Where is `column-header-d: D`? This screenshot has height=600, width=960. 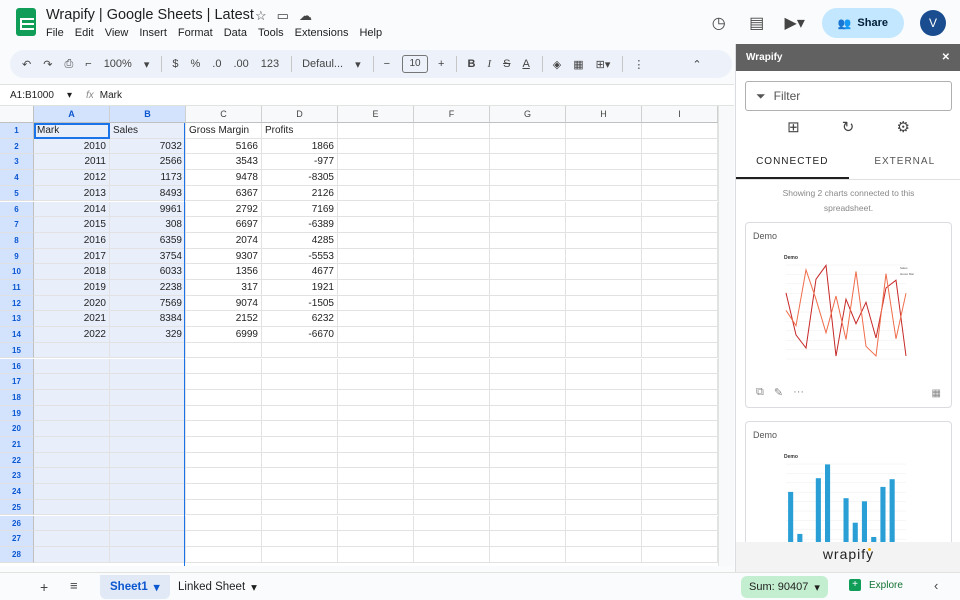 column-header-d: D is located at coordinates (300, 114).